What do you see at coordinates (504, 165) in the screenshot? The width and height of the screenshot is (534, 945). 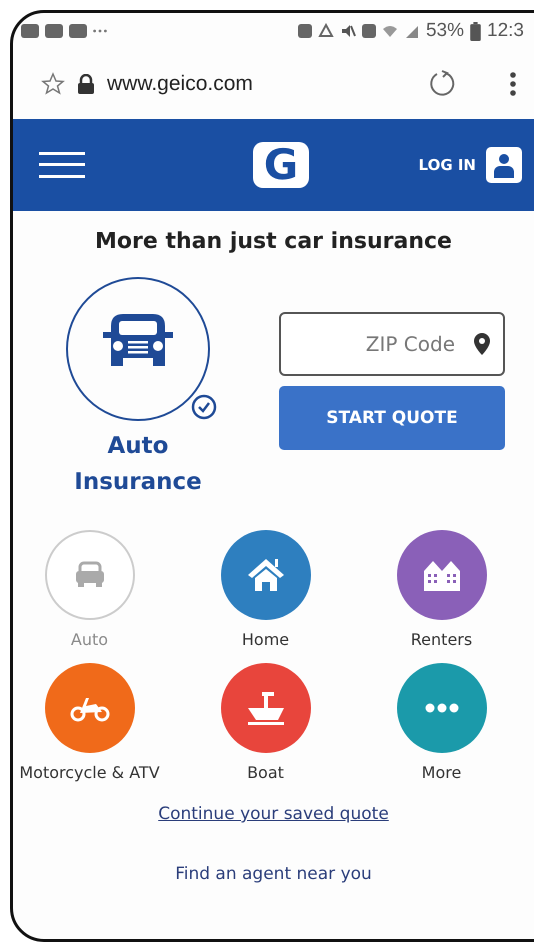 I see `user-icon` at bounding box center [504, 165].